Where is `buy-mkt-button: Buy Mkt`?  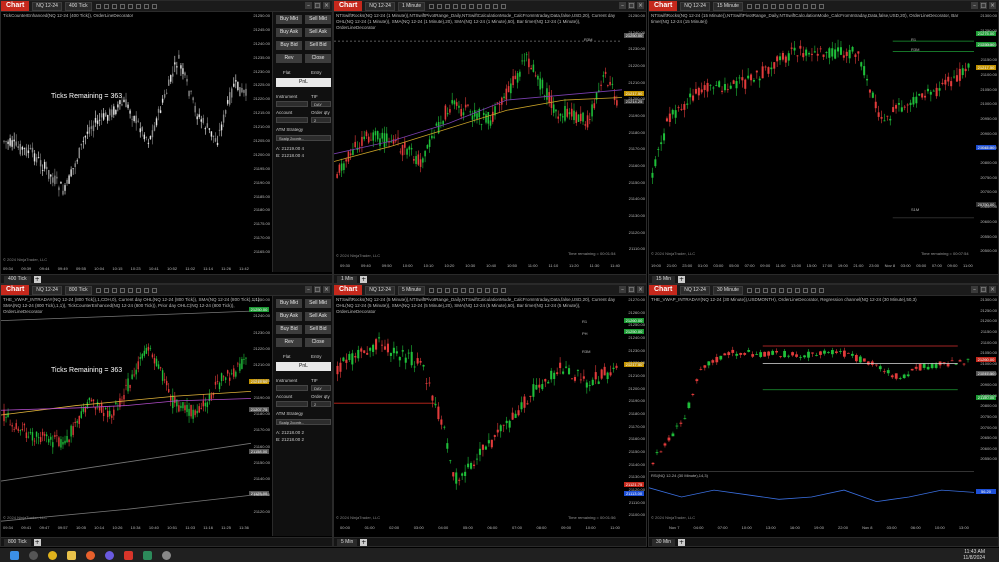 buy-mkt-button: Buy Mkt is located at coordinates (289, 303).